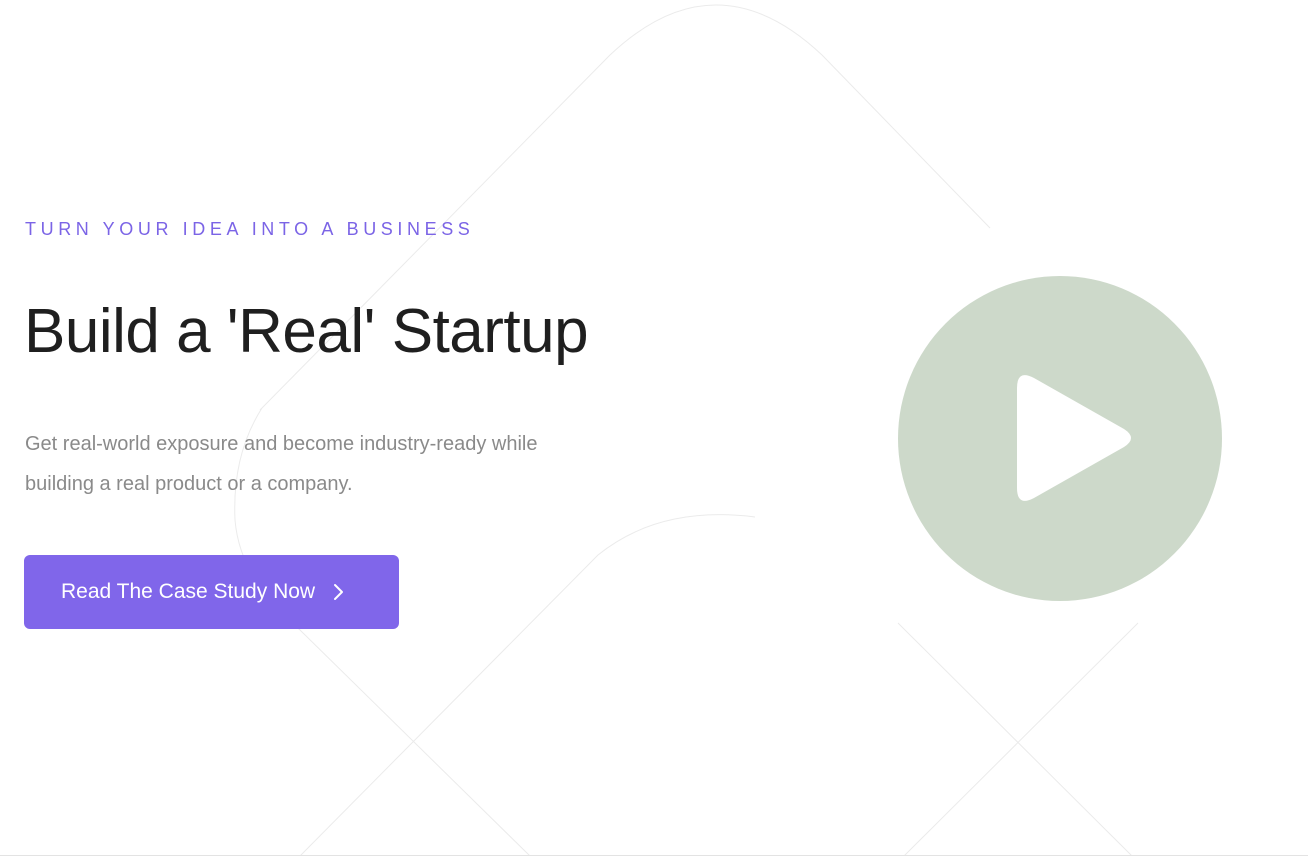 Image resolution: width=1308 pixels, height=861 pixels. I want to click on chevron-right-icon, so click(339, 592).